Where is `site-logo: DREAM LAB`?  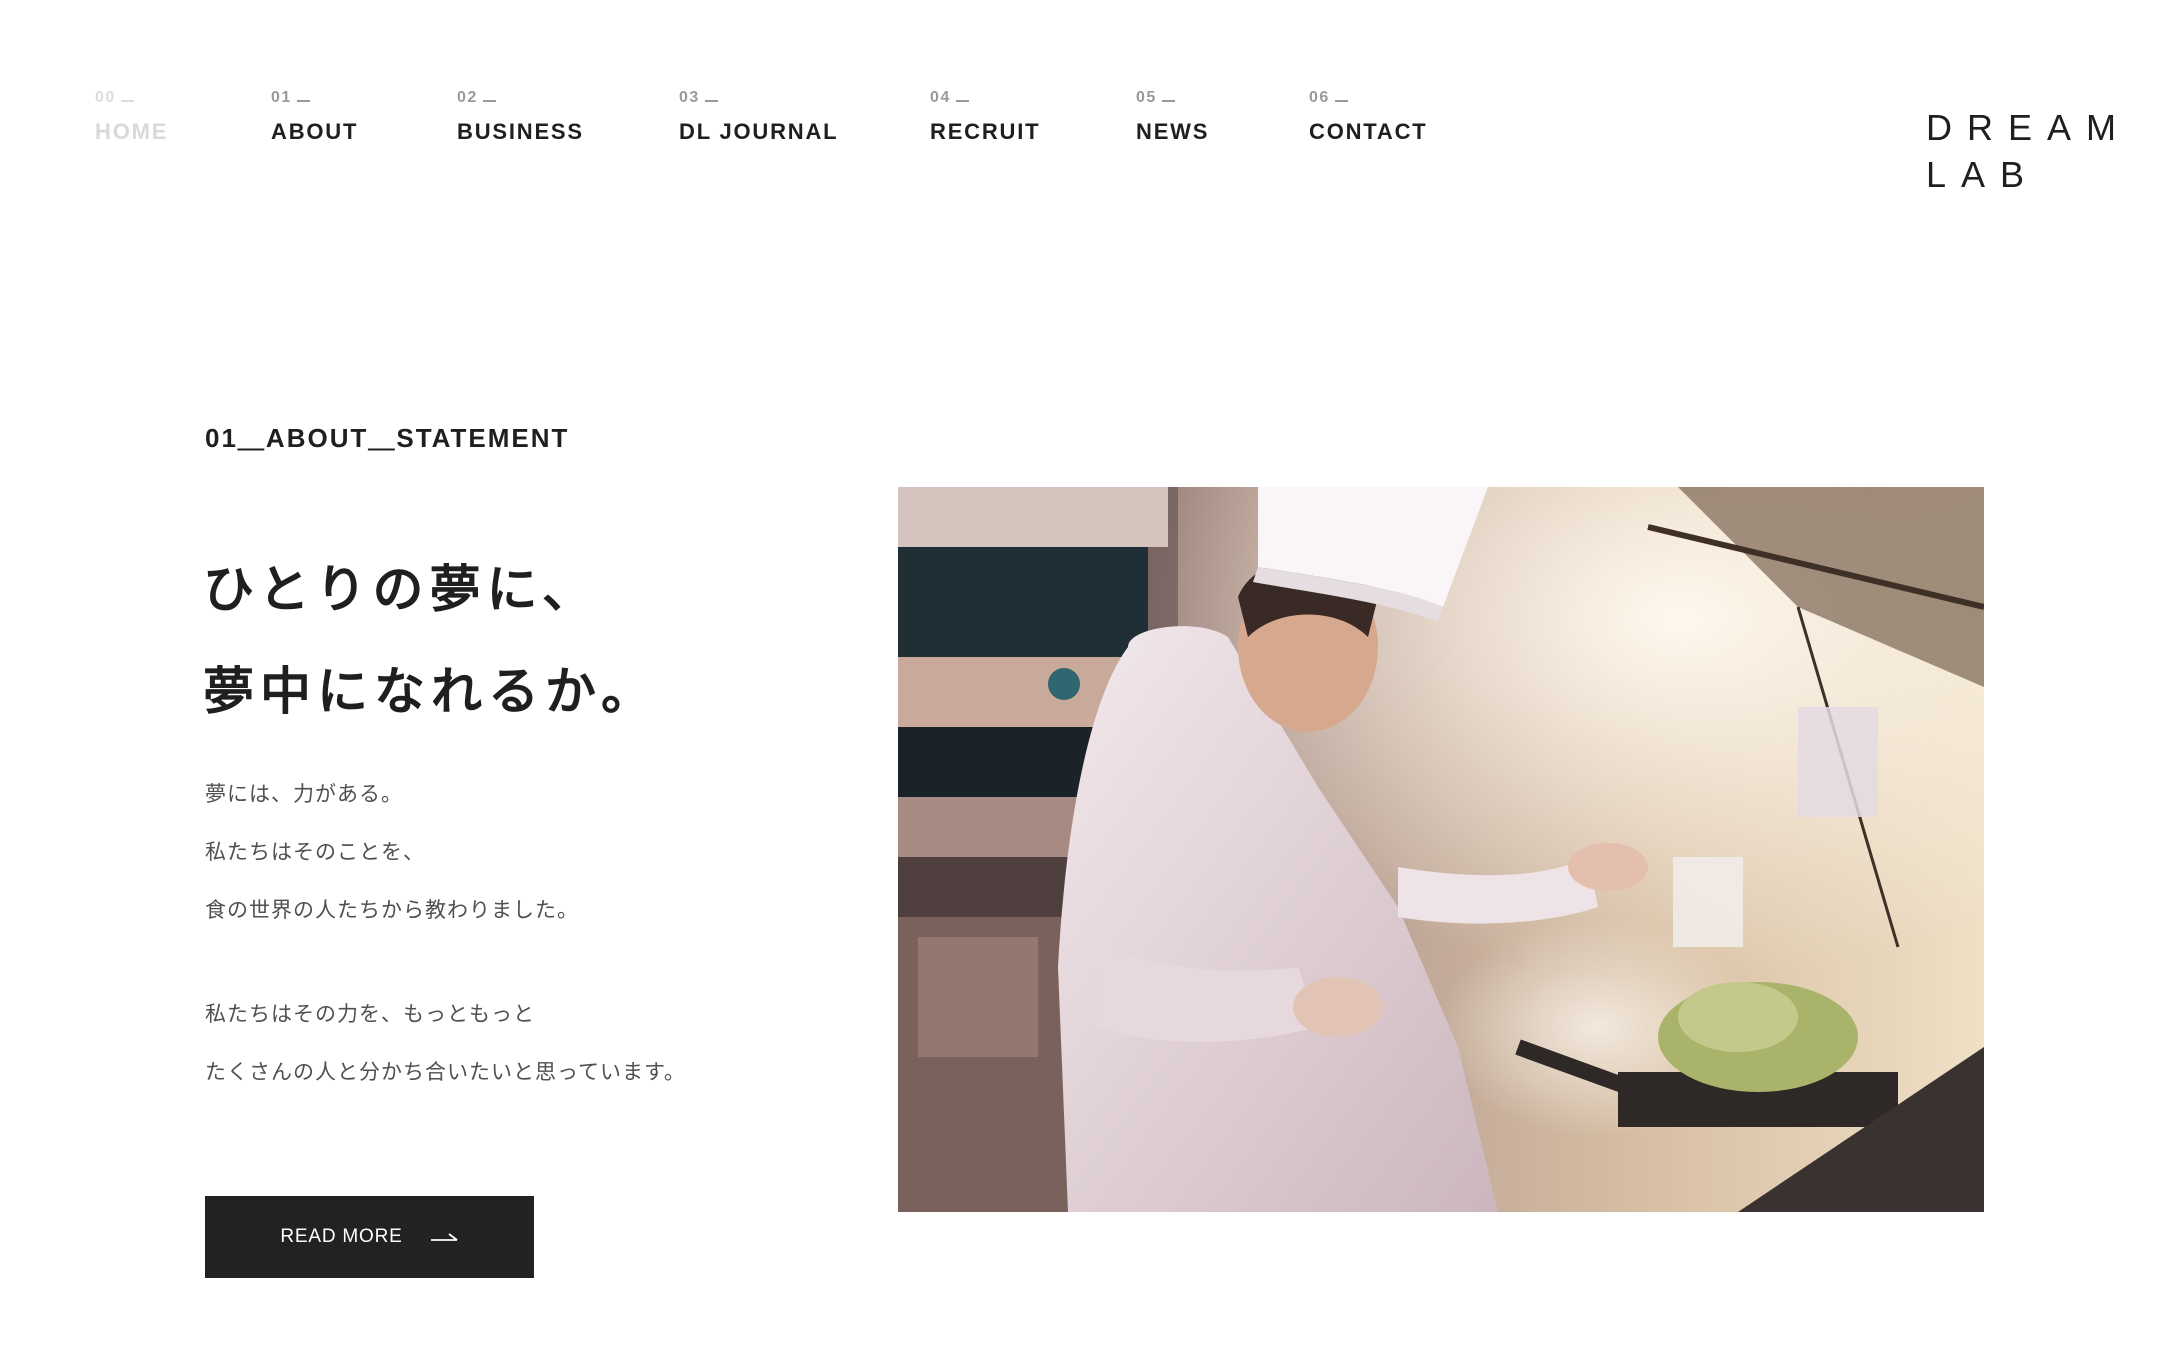
site-logo: DREAM LAB is located at coordinates (2028, 151).